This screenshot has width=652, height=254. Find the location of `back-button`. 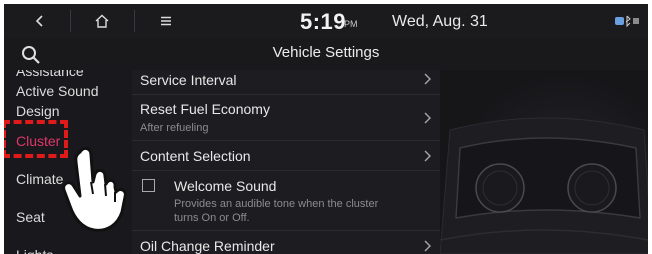

back-button is located at coordinates (40, 21).